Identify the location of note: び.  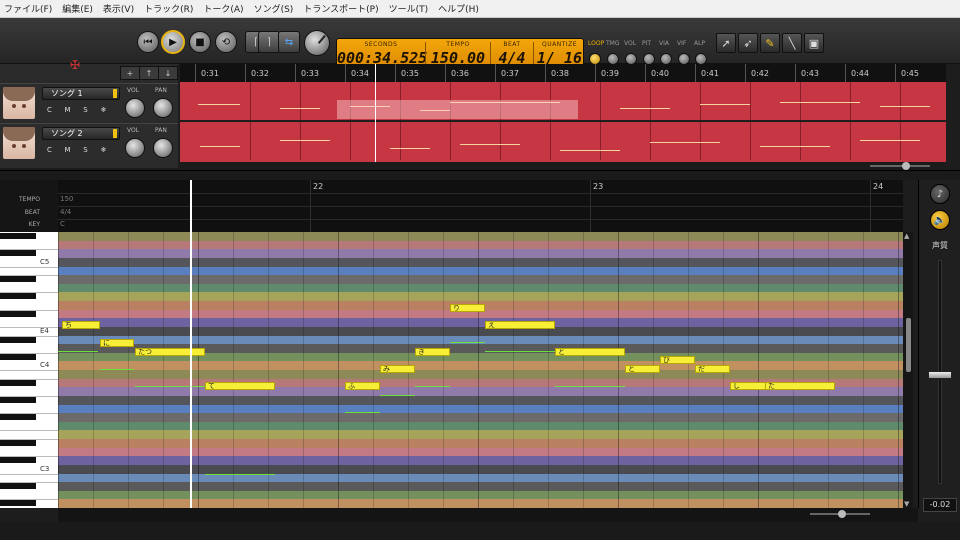
(677, 360).